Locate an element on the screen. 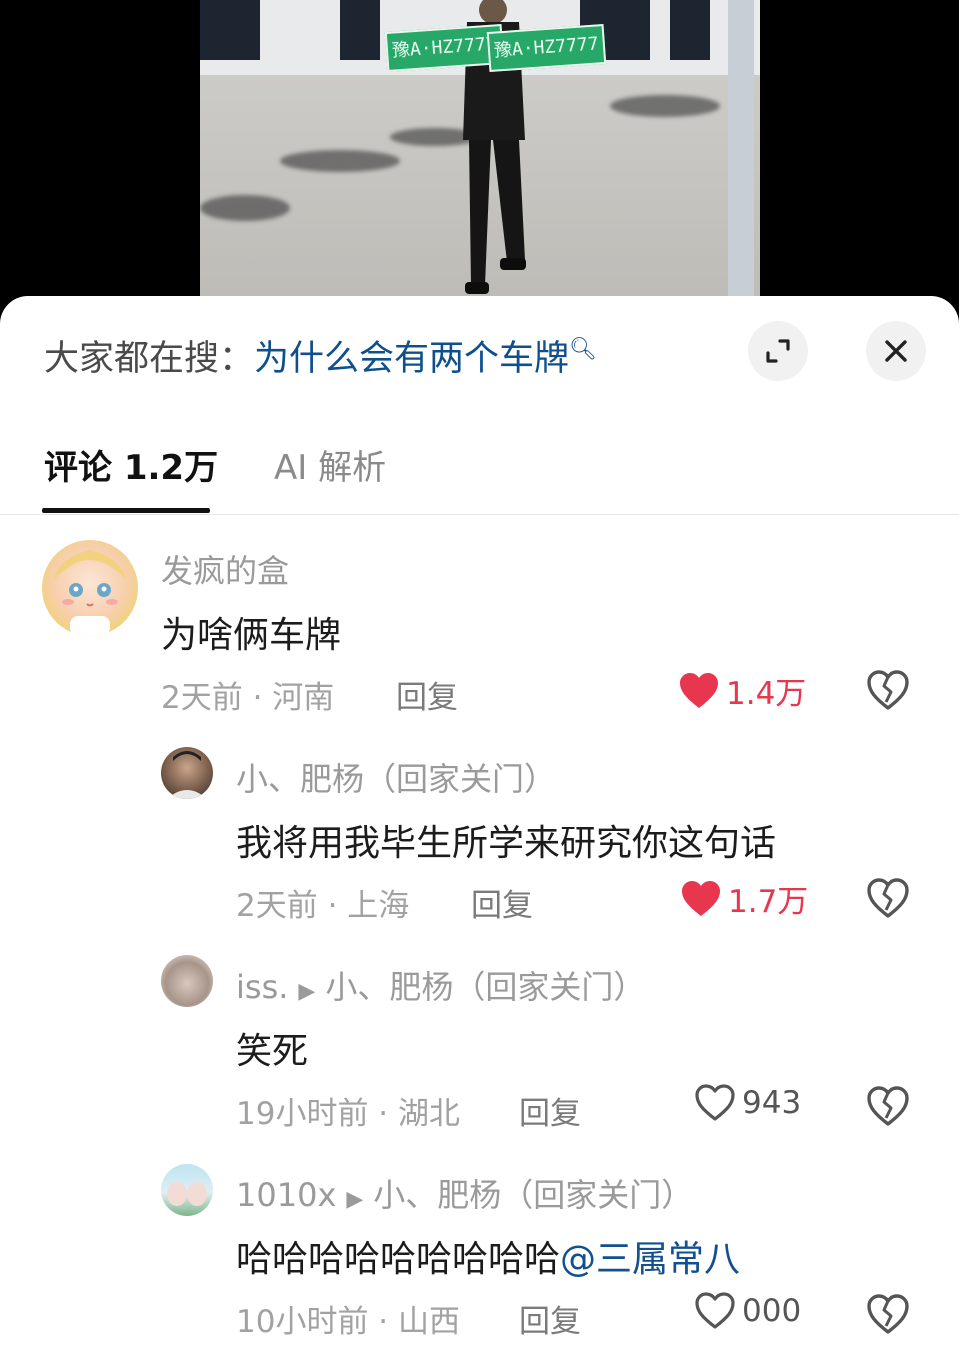  like-count: 943 is located at coordinates (772, 1103).